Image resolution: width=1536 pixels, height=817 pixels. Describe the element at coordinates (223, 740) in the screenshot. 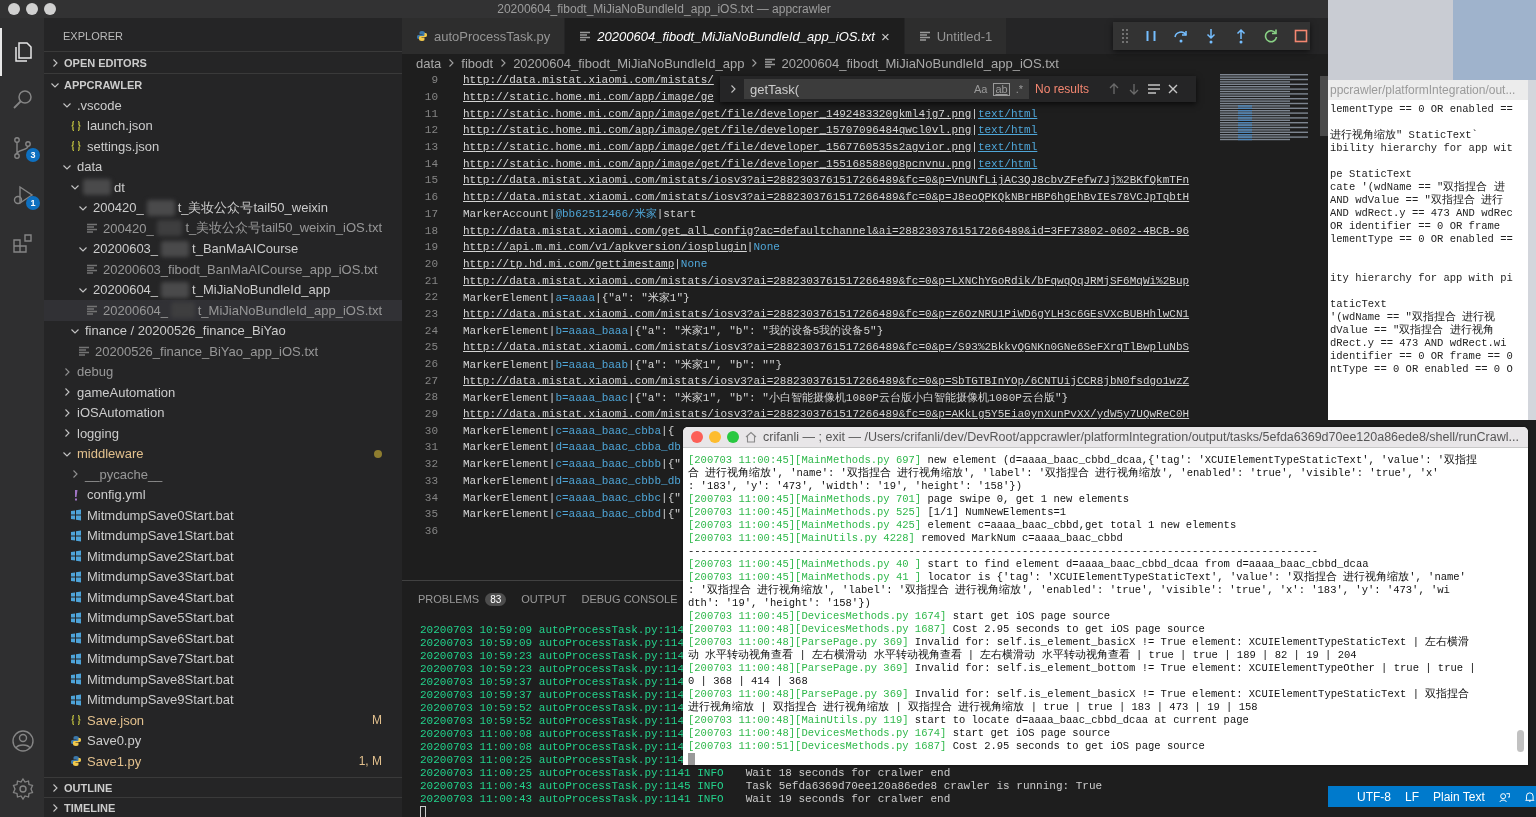

I see `tree-item: Save0.py` at that location.